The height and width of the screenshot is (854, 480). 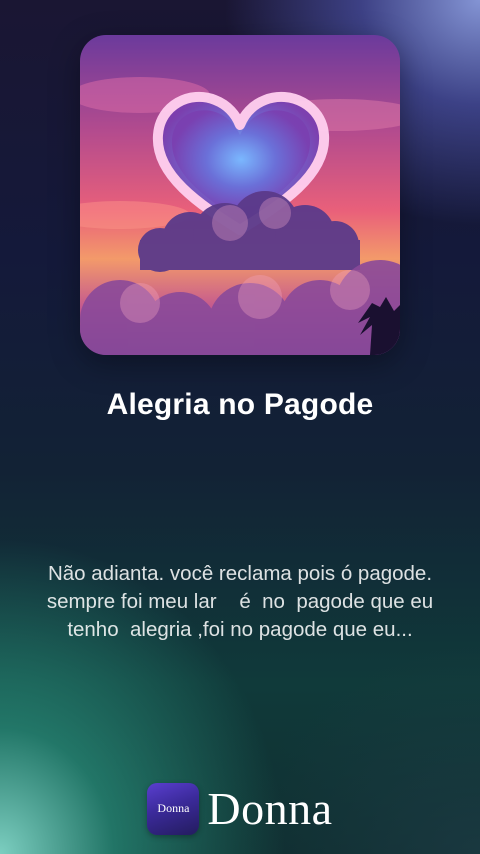 I want to click on lyrics-line: Não adianta. você reclama pois ó pagode., so click(x=240, y=573).